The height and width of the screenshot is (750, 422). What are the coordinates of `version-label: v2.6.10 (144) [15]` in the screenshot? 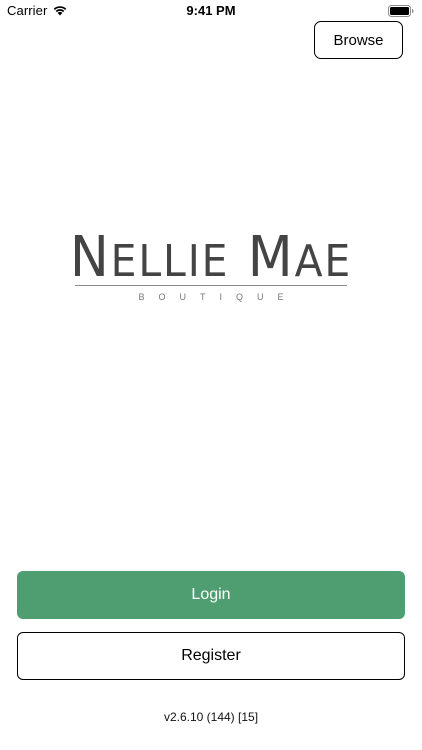 It's located at (211, 717).